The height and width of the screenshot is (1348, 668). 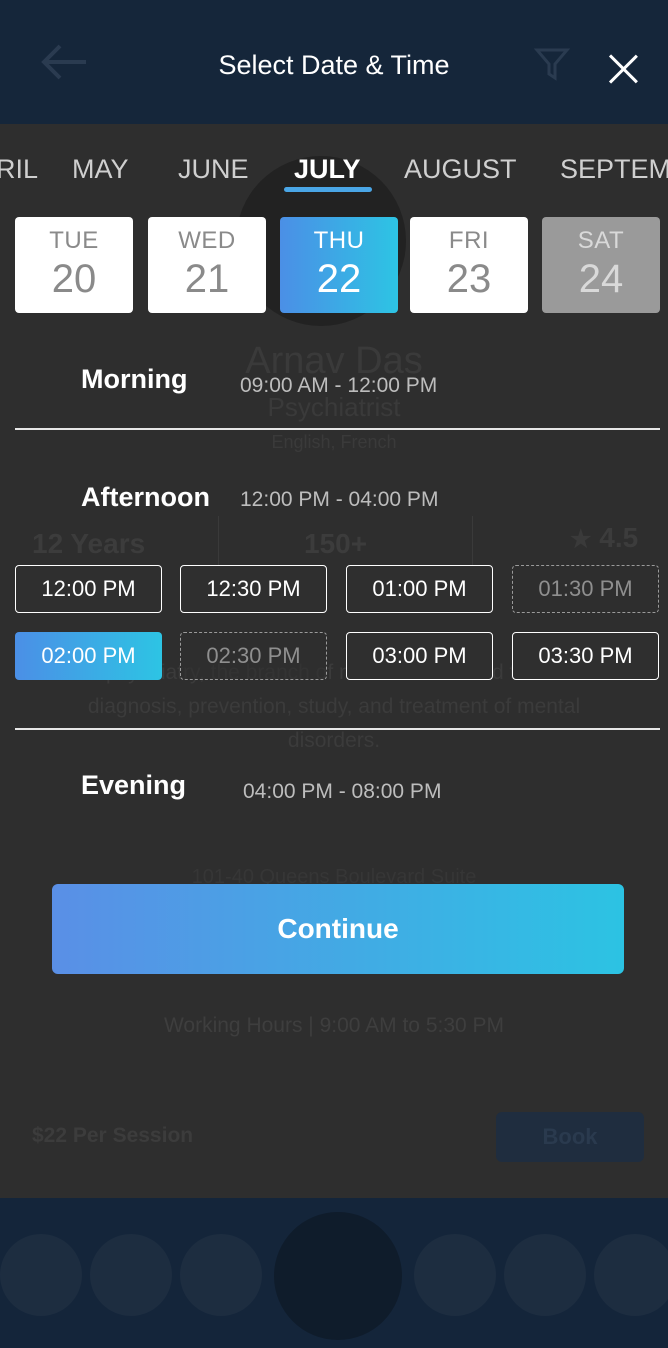 I want to click on afternoon-label: Afternoon, so click(x=145, y=497).